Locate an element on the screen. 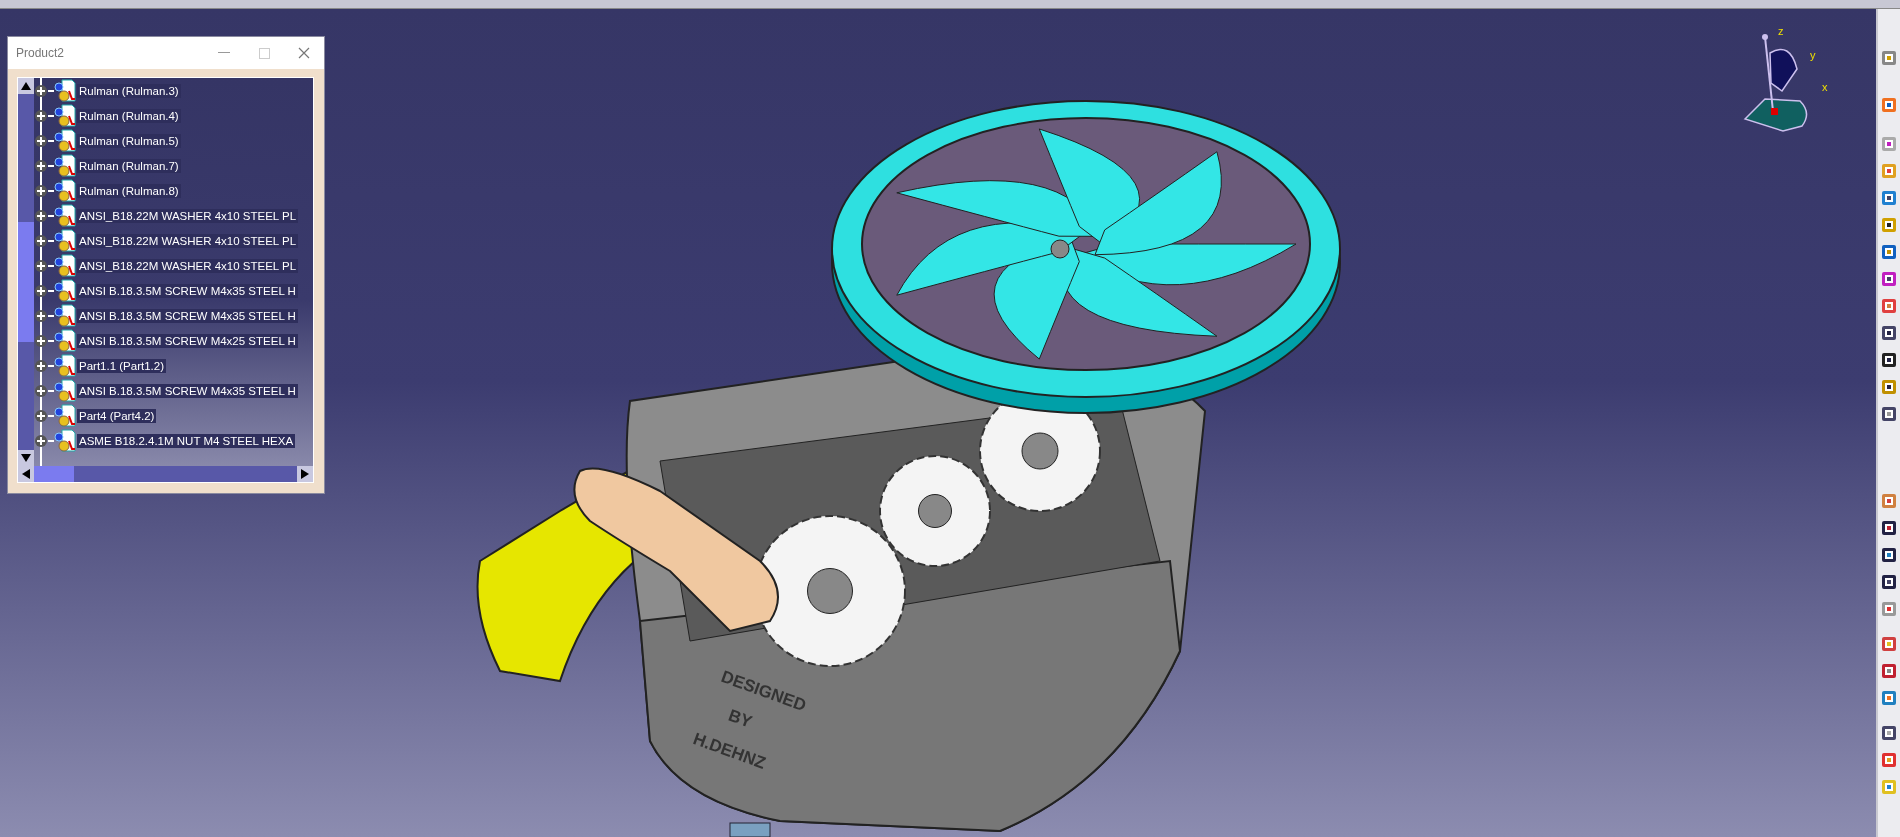 The height and width of the screenshot is (837, 1900). axis-label: y is located at coordinates (1813, 55).